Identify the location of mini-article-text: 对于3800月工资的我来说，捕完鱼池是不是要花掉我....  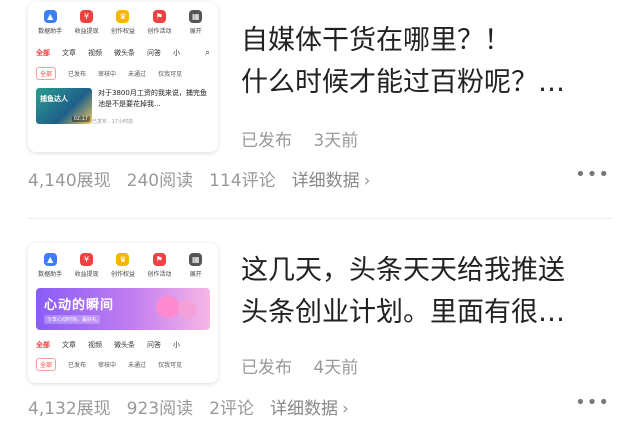
(152, 98).